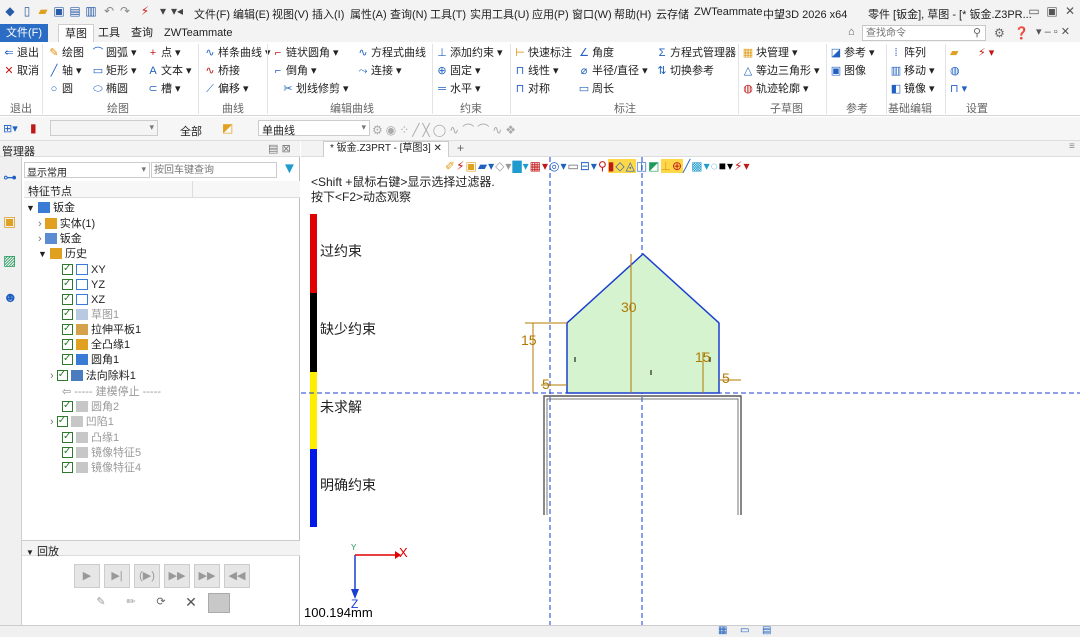 The height and width of the screenshot is (637, 1080). What do you see at coordinates (87, 576) in the screenshot?
I see `play-icon: ▶` at bounding box center [87, 576].